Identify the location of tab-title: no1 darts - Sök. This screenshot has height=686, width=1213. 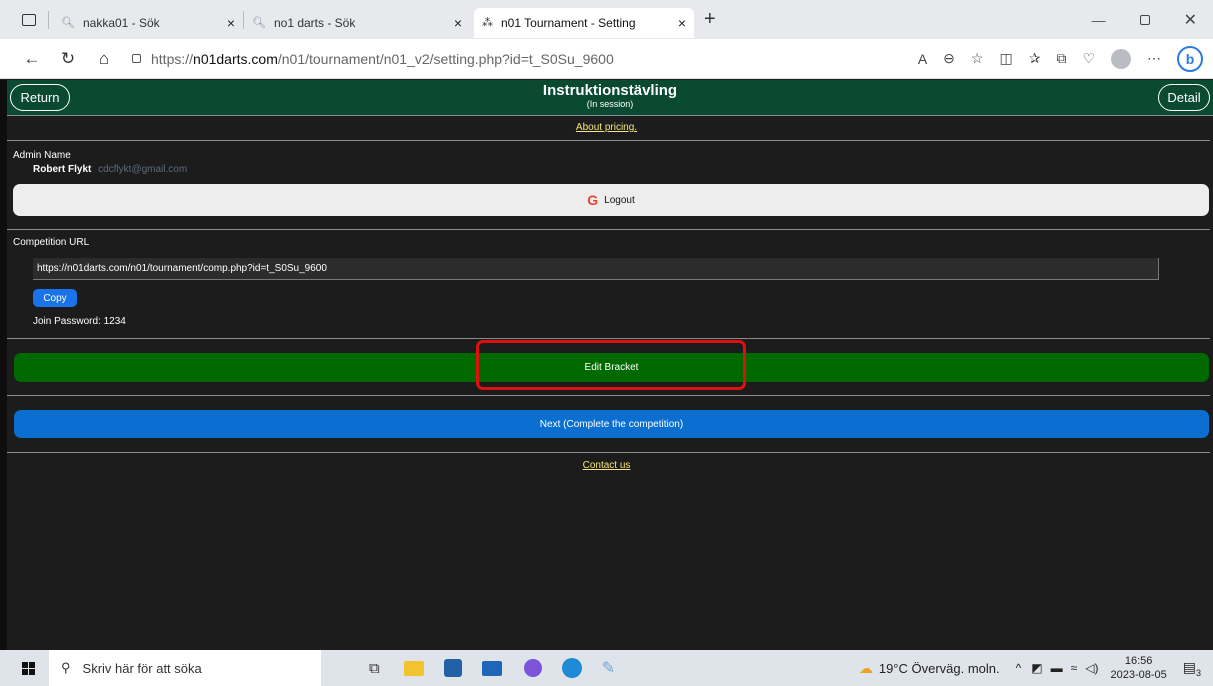
(314, 22).